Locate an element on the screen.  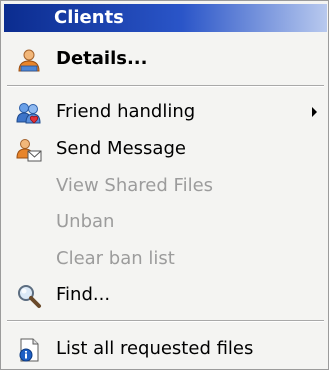
menu-item-label: List all requested files is located at coordinates (155, 348).